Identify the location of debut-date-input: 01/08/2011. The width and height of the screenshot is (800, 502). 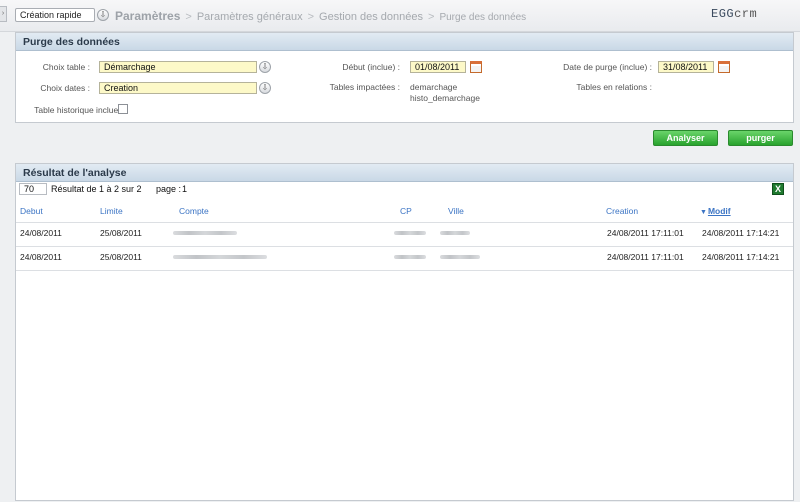
(438, 67).